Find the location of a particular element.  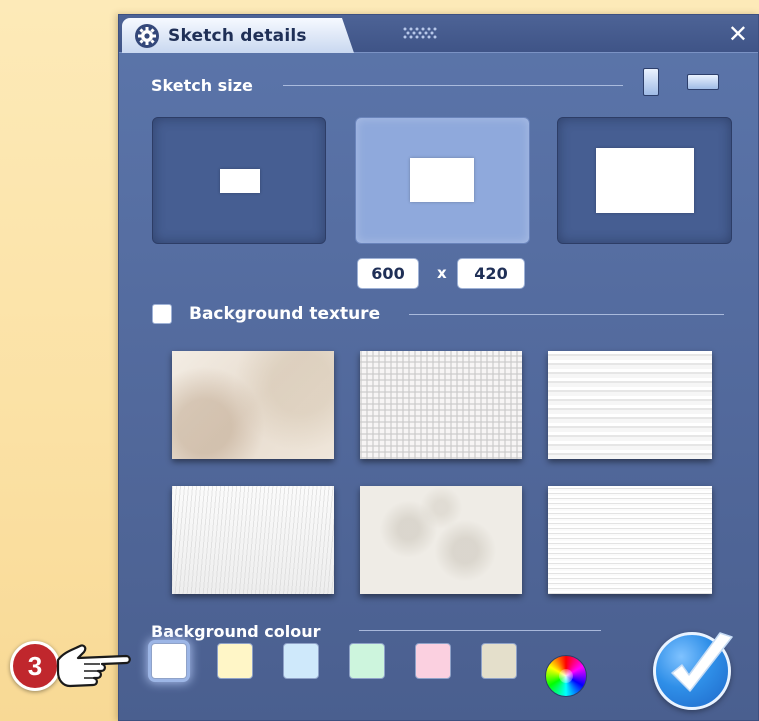

drag-grip-icon is located at coordinates (420, 33).